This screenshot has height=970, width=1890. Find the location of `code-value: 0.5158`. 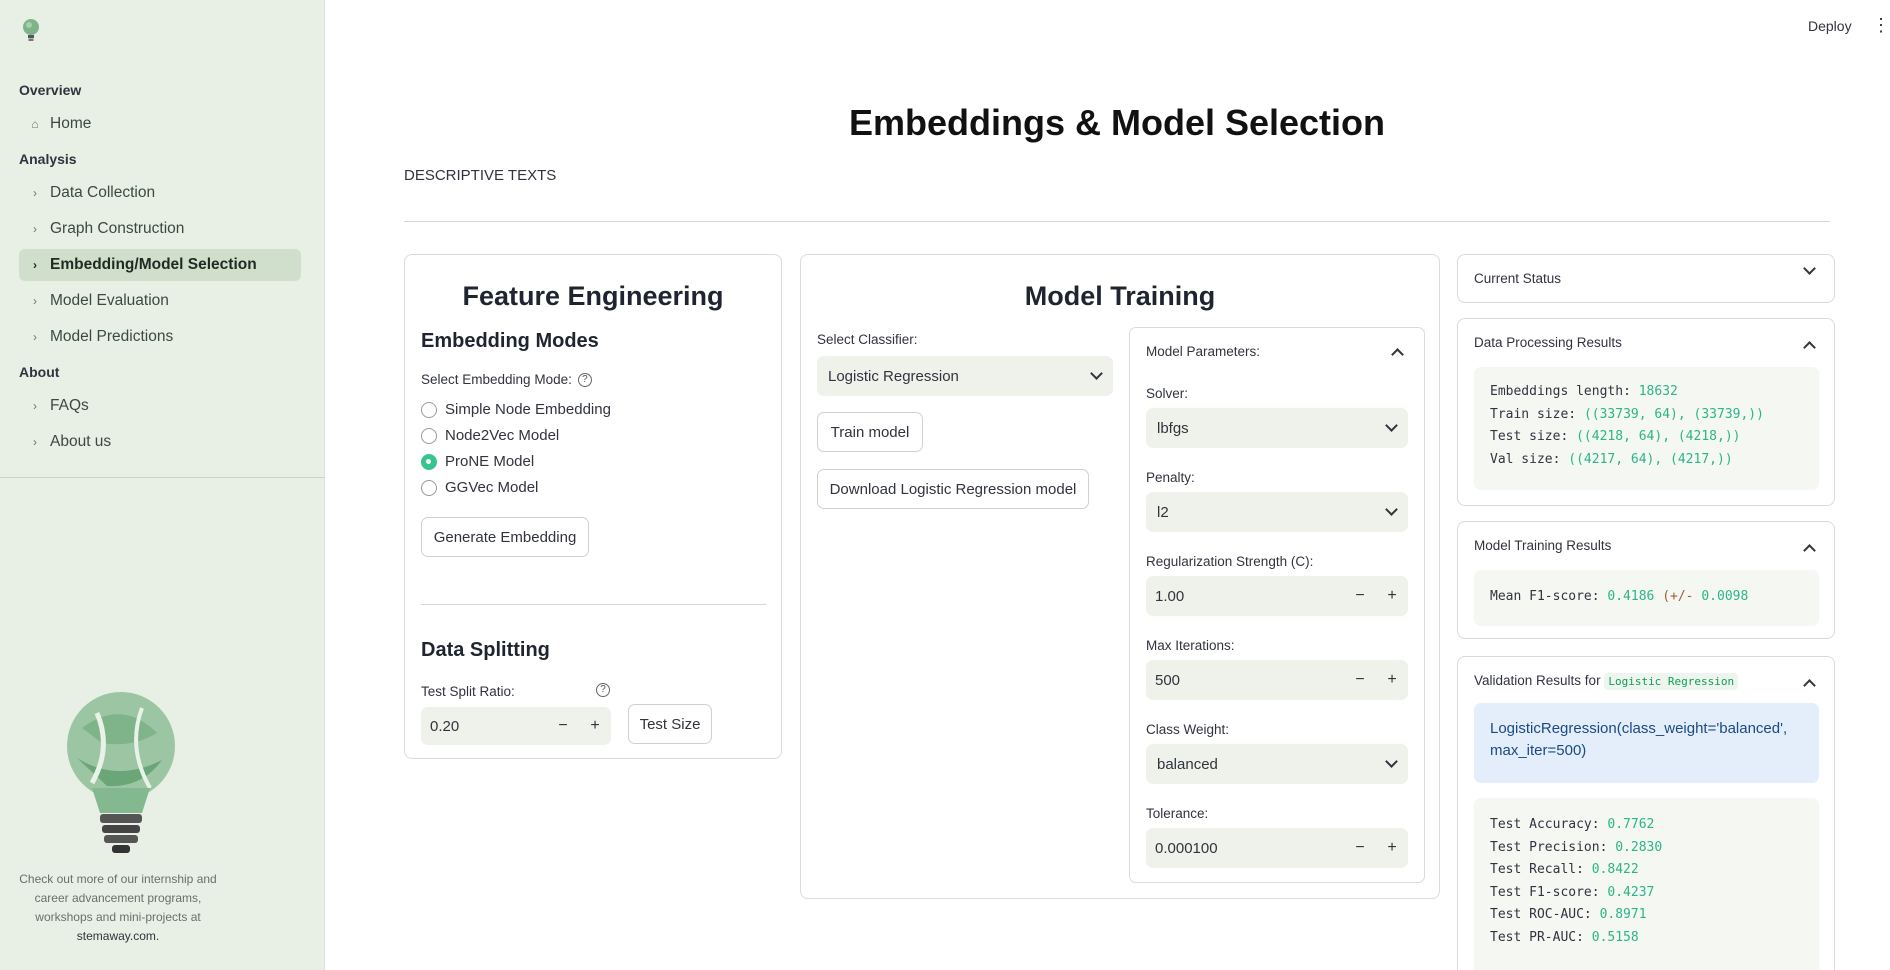

code-value: 0.5158 is located at coordinates (1615, 937).